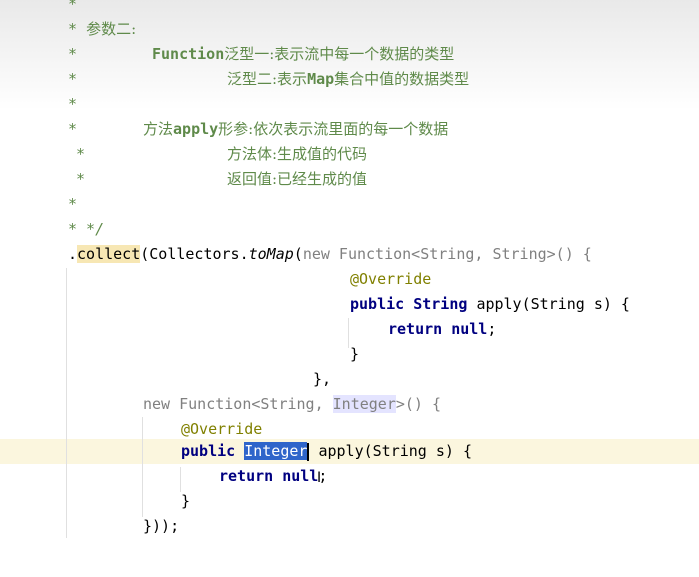  Describe the element at coordinates (364, 404) in the screenshot. I see `integer-type-ref: Integer` at that location.